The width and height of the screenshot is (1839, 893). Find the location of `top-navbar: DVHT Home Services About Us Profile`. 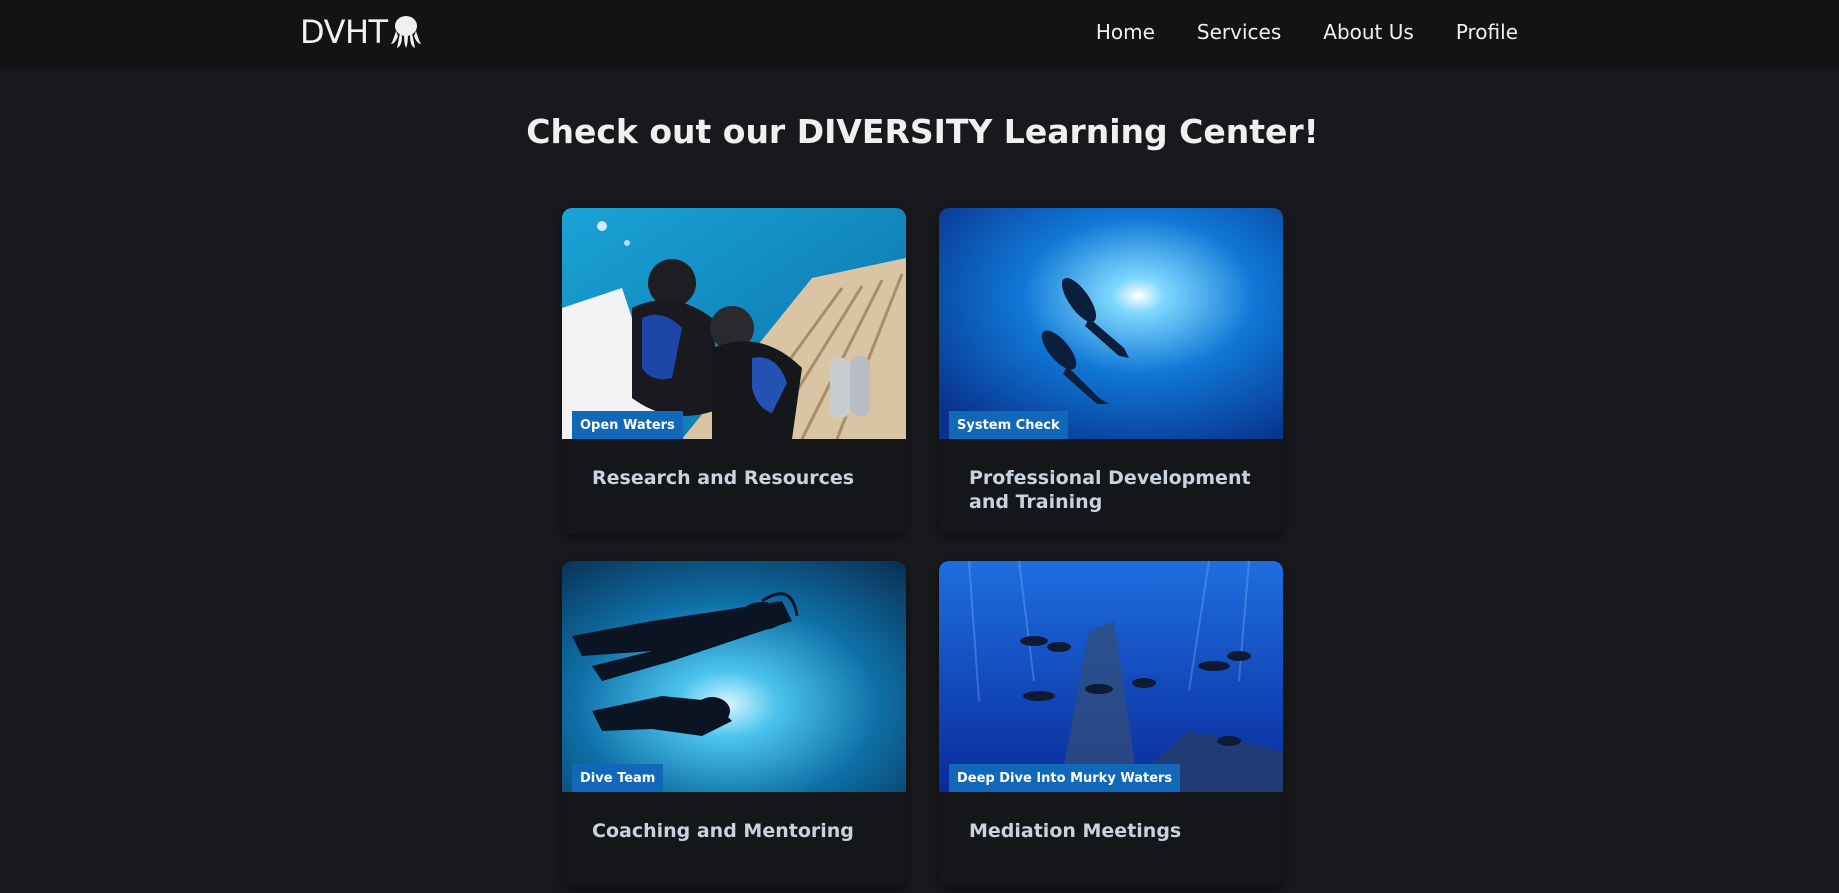

top-navbar: DVHT Home Services About Us Profile is located at coordinates (919, 35).